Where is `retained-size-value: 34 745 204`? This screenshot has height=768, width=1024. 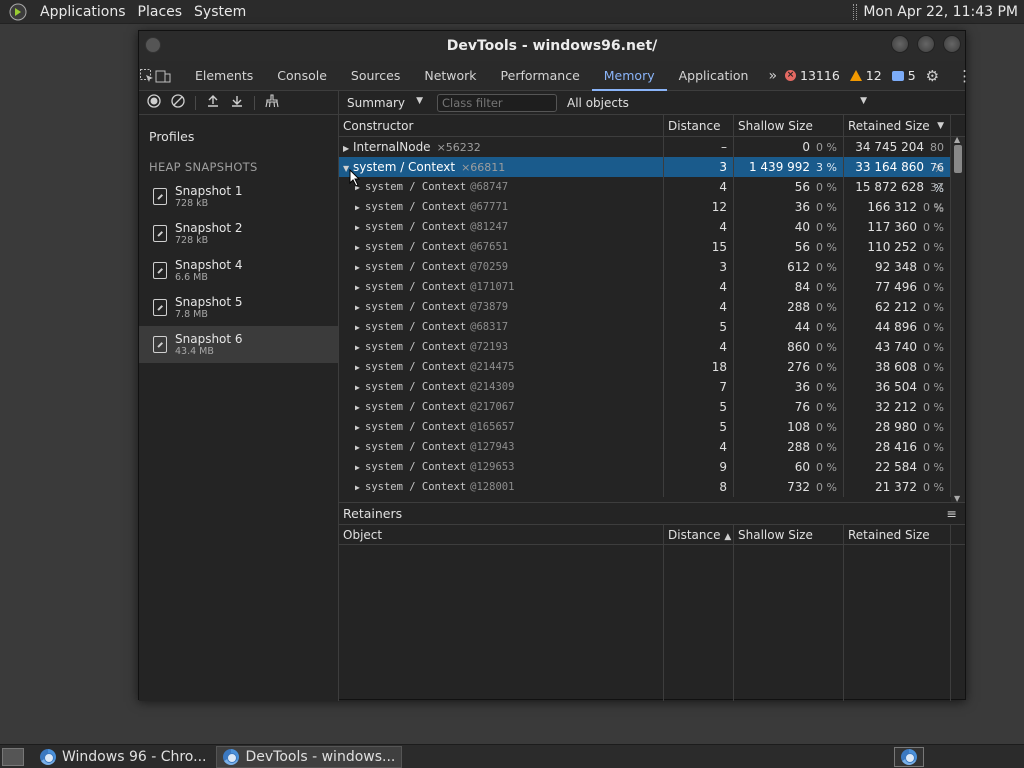
retained-size-value: 34 745 204 is located at coordinates (889, 147).